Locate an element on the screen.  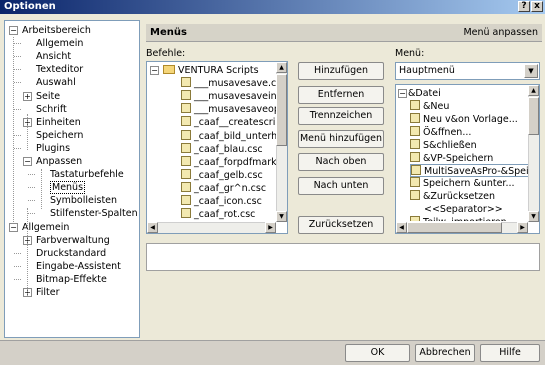
expand-icon: + is located at coordinates (27, 96).